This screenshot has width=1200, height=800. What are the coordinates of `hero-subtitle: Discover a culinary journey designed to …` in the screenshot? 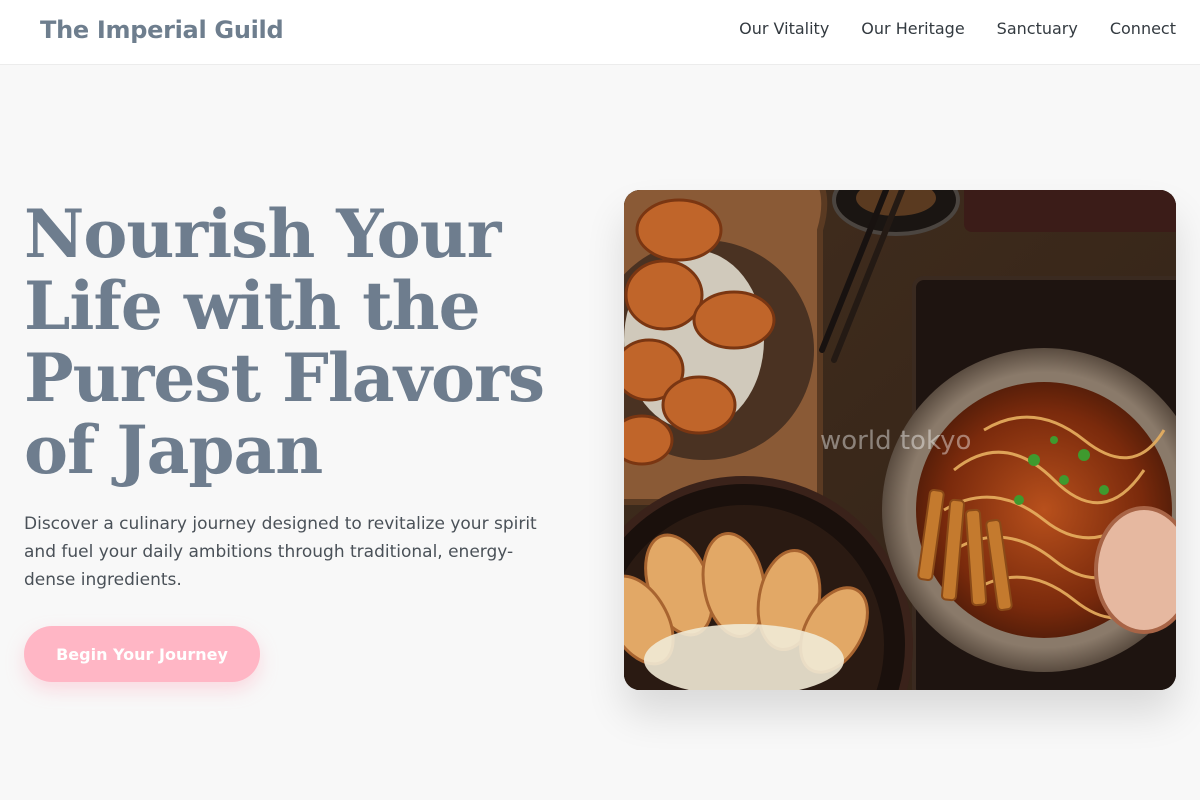 It's located at (280, 552).